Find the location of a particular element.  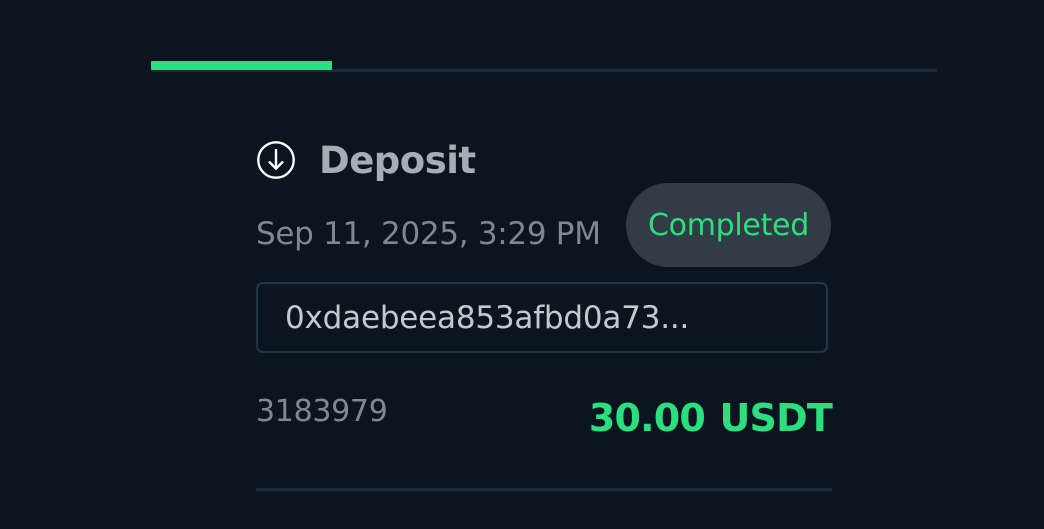

status-badge: Completed is located at coordinates (728, 225).